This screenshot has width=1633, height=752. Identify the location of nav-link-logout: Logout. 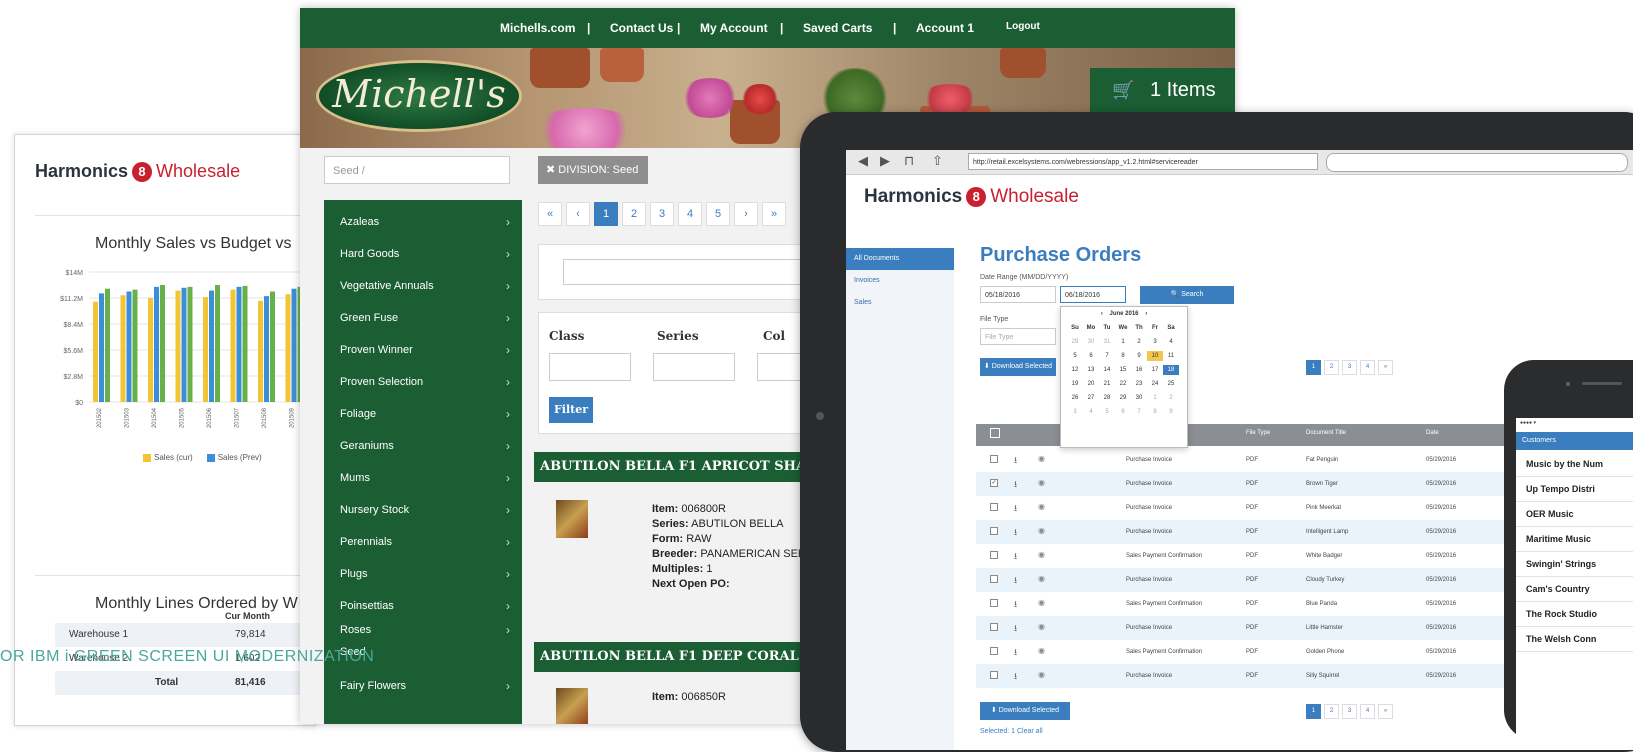
(1023, 26).